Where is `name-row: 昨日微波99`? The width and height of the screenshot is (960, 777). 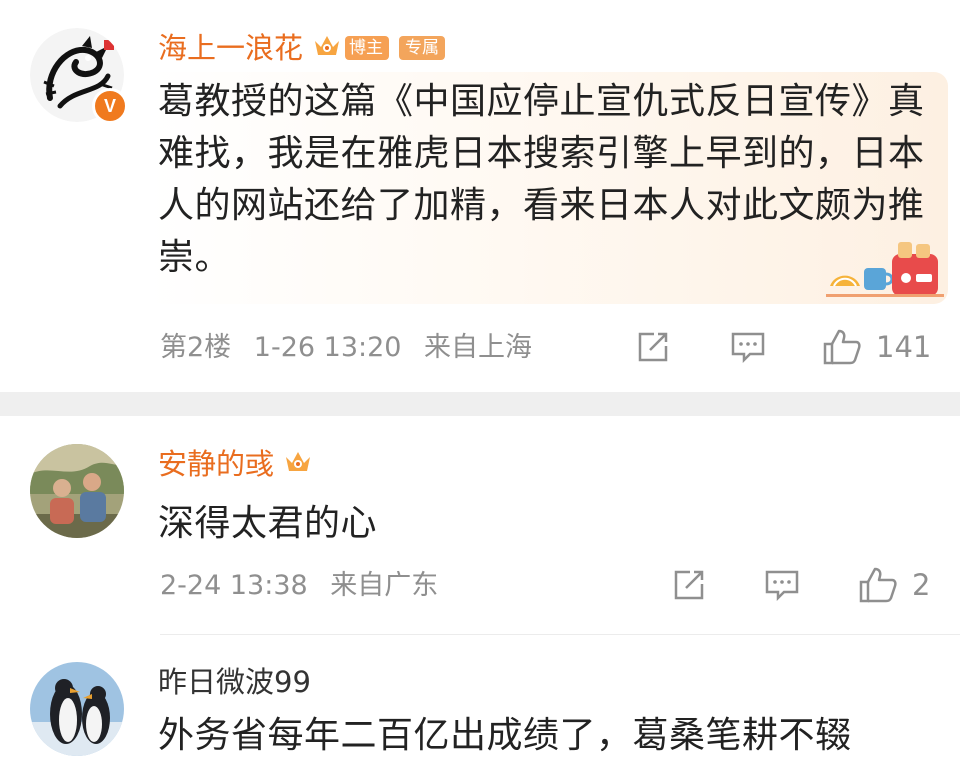
name-row: 昨日微波99 is located at coordinates (234, 682).